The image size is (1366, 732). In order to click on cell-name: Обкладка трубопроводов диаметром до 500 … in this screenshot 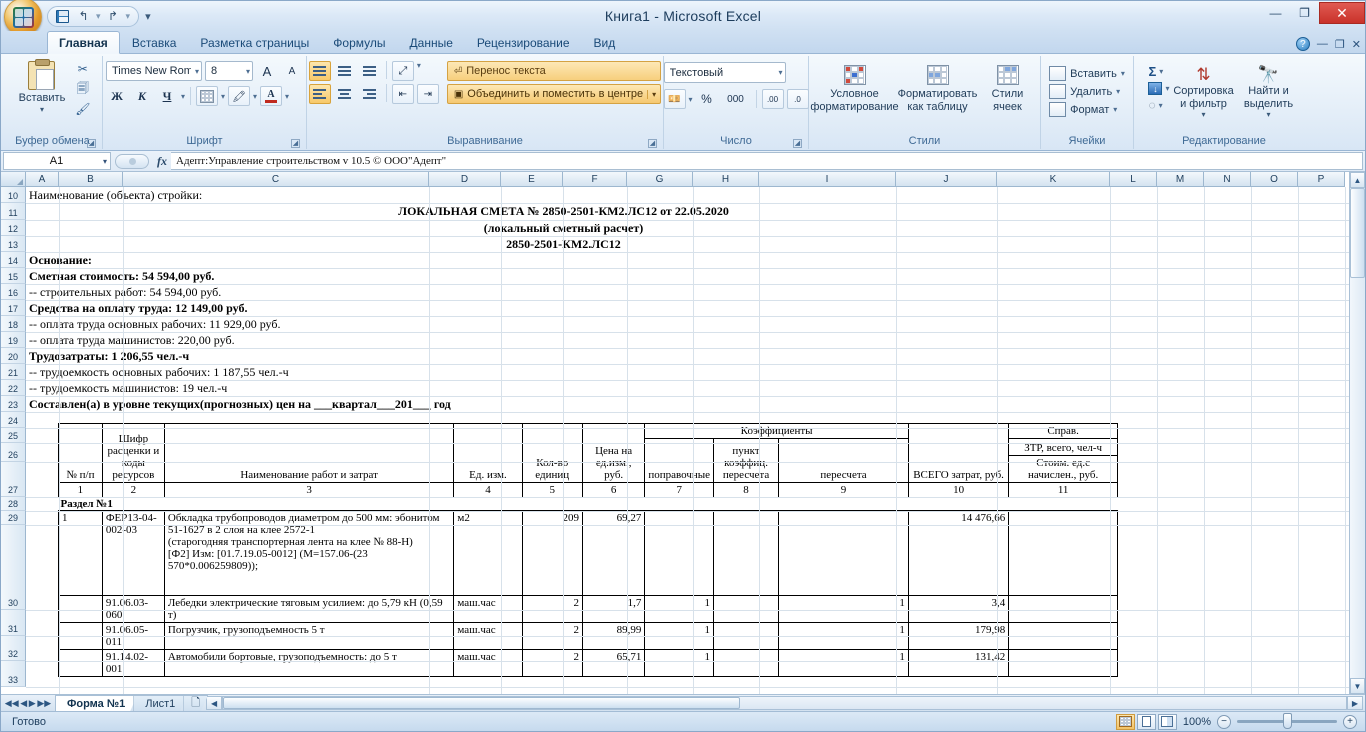, I will do `click(309, 553)`.